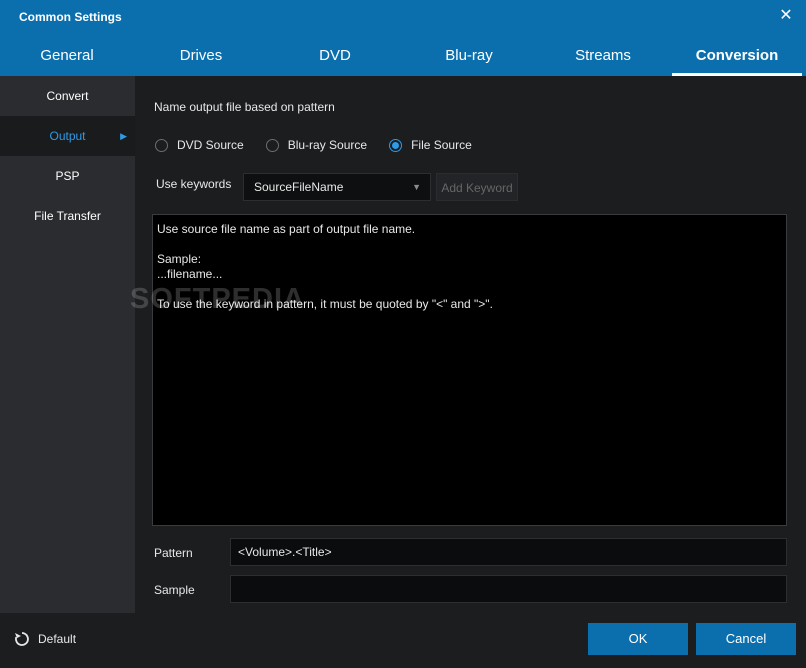 The width and height of the screenshot is (806, 668). I want to click on sidebar: Convert Output ▶ PSP File Transfer, so click(67, 344).